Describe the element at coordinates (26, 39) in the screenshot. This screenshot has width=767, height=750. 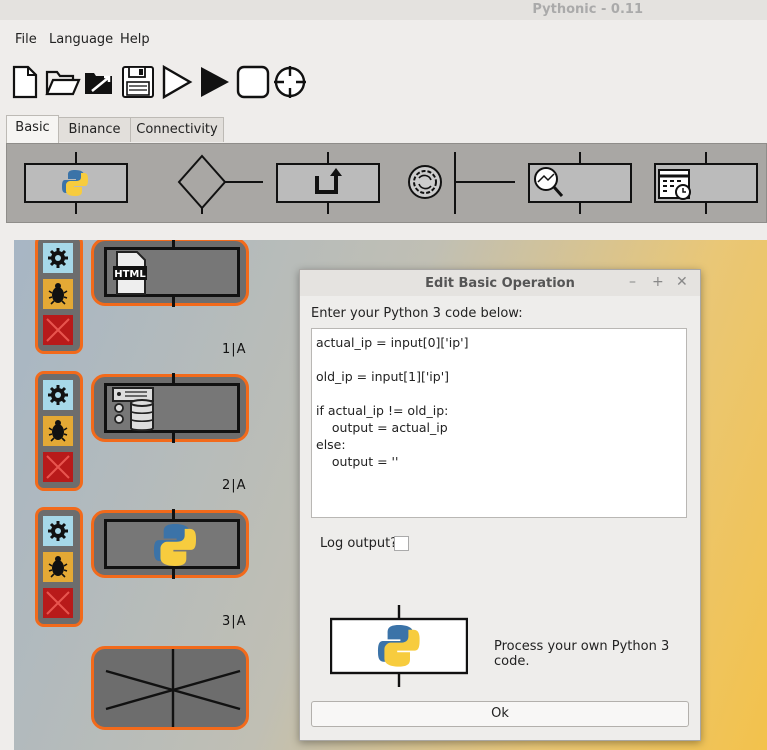
I see `menu-file: File` at that location.